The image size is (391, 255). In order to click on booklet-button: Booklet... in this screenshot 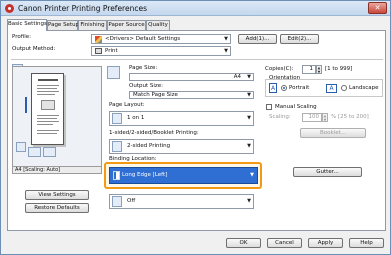, I will do `click(333, 133)`.